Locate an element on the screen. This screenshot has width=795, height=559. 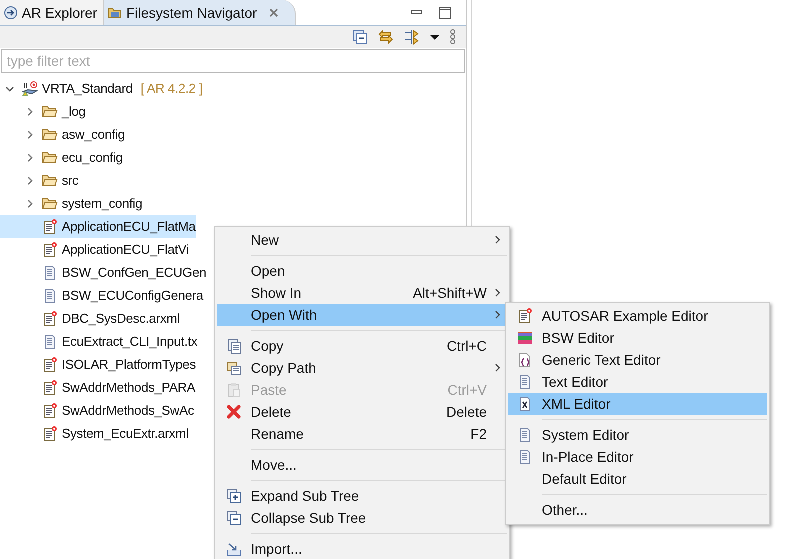
arrow-circle-icon is located at coordinates (11, 13).